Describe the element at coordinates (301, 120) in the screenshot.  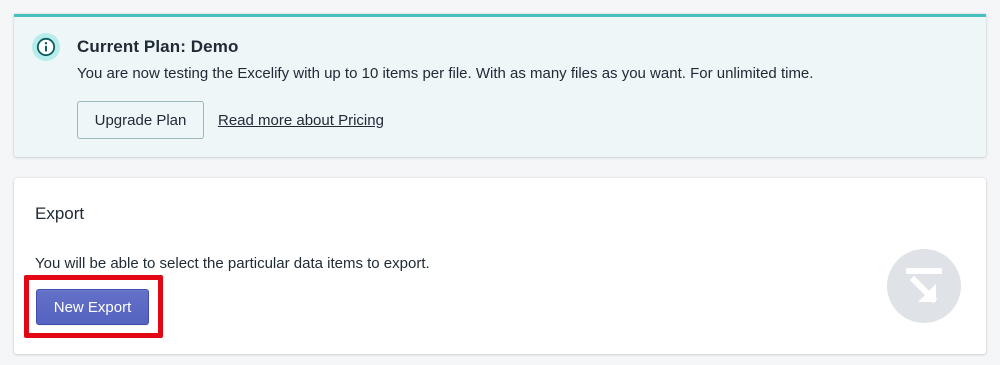
I see `pricing-link: Read more about Pricing` at that location.